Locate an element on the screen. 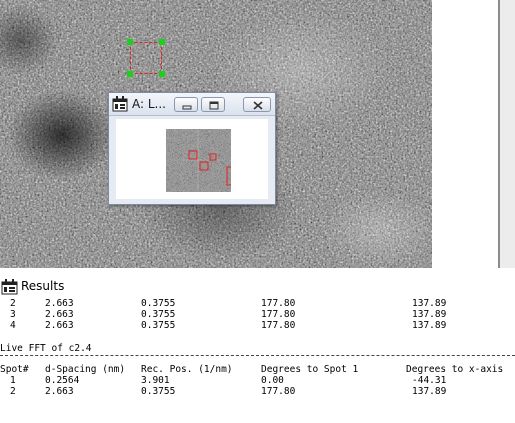  roi-handle-top-left is located at coordinates (130, 42).